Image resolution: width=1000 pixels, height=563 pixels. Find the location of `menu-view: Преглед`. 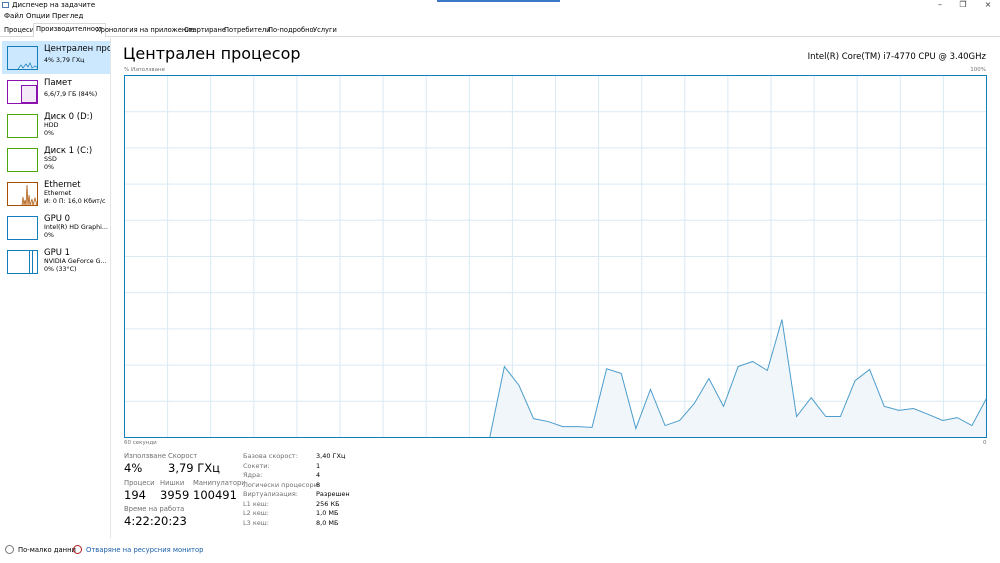

menu-view: Преглед is located at coordinates (67, 16).